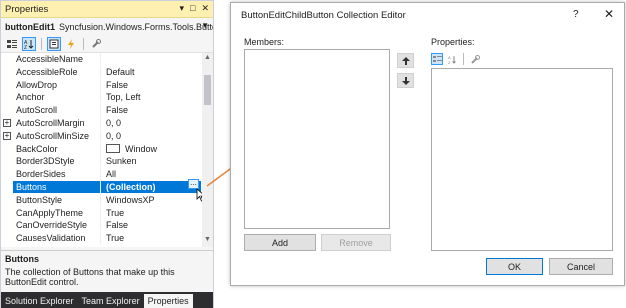 This screenshot has height=308, width=626. Describe the element at coordinates (609, 14) in the screenshot. I see `dialog-close-button: ✕` at that location.